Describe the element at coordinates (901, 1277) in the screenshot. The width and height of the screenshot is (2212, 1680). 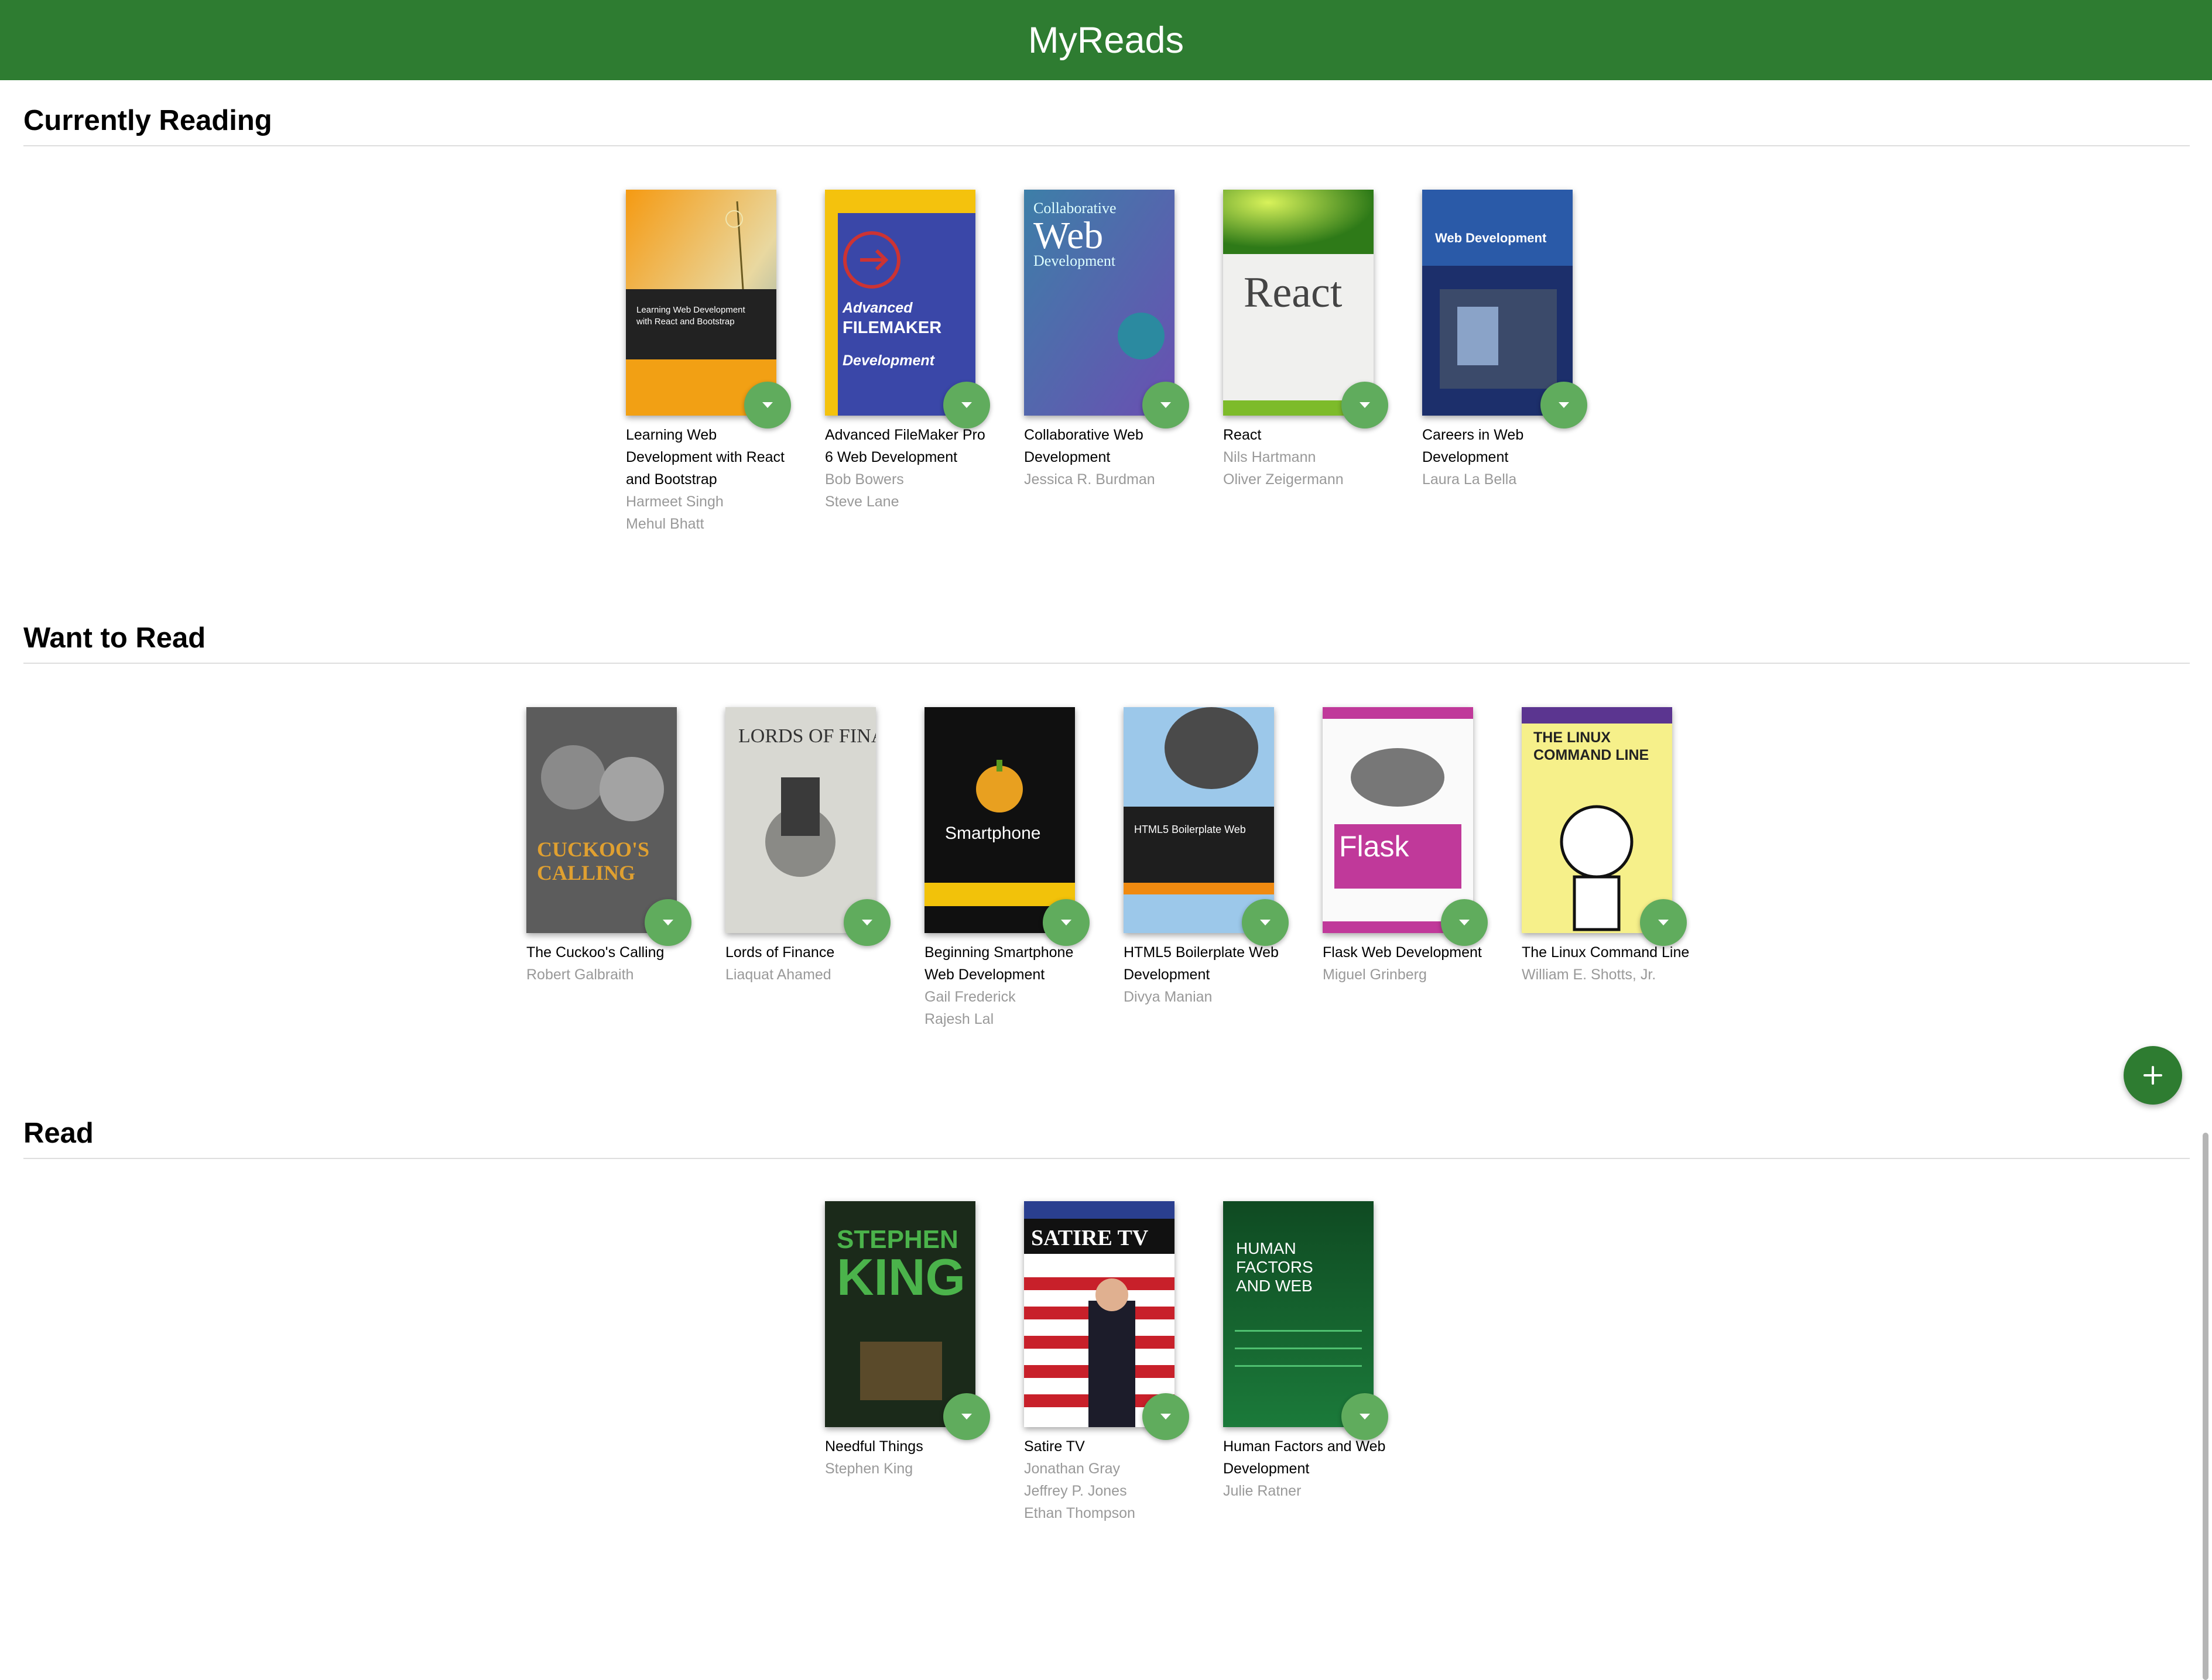
I see `svg-text: KING` at that location.